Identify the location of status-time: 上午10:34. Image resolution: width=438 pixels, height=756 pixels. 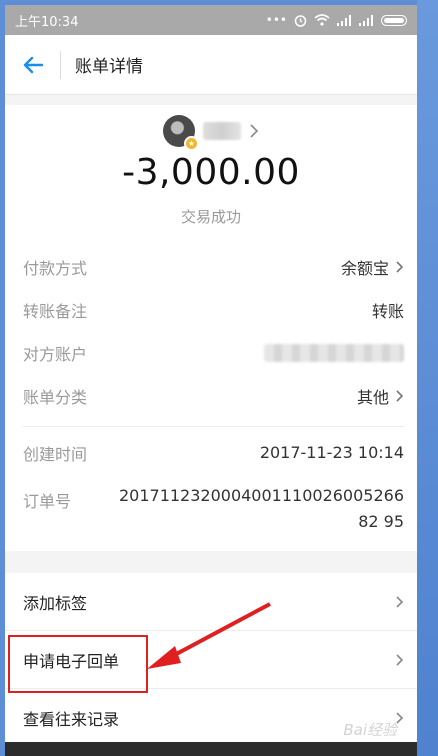
(47, 22).